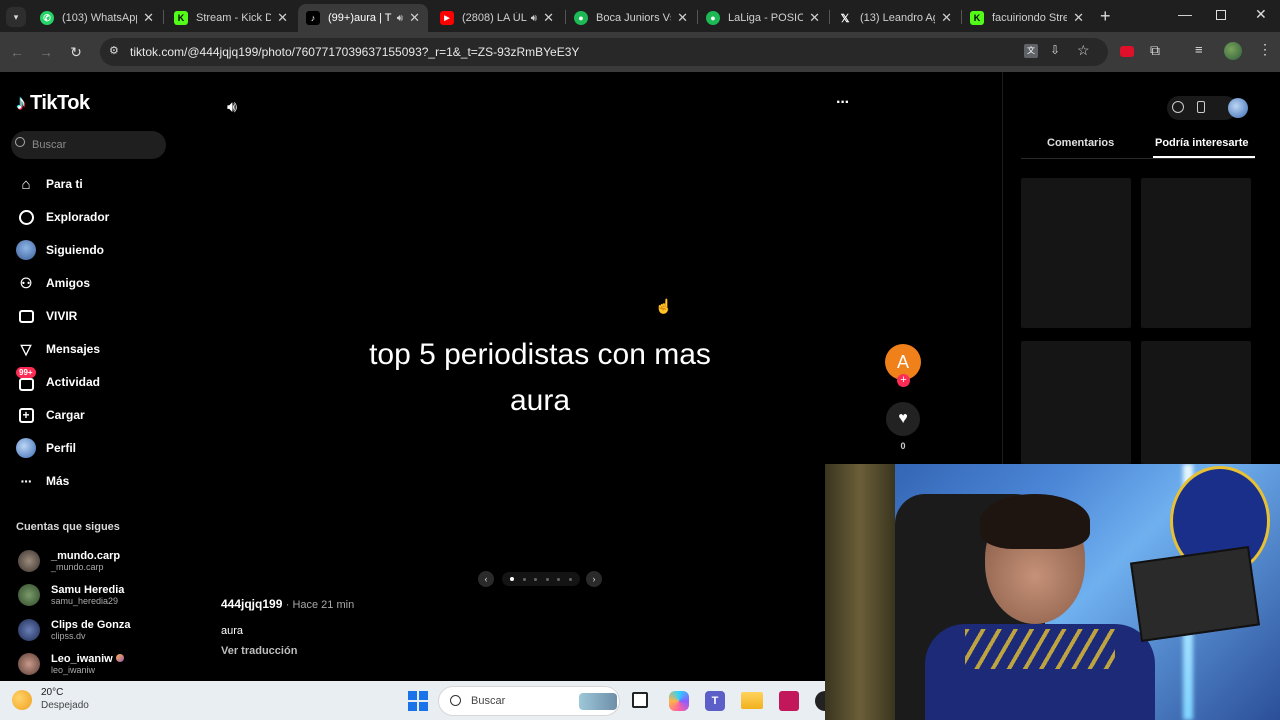 This screenshot has height=720, width=1280. Describe the element at coordinates (1083, 50) in the screenshot. I see `bookmark-star-icon: ☆` at that location.